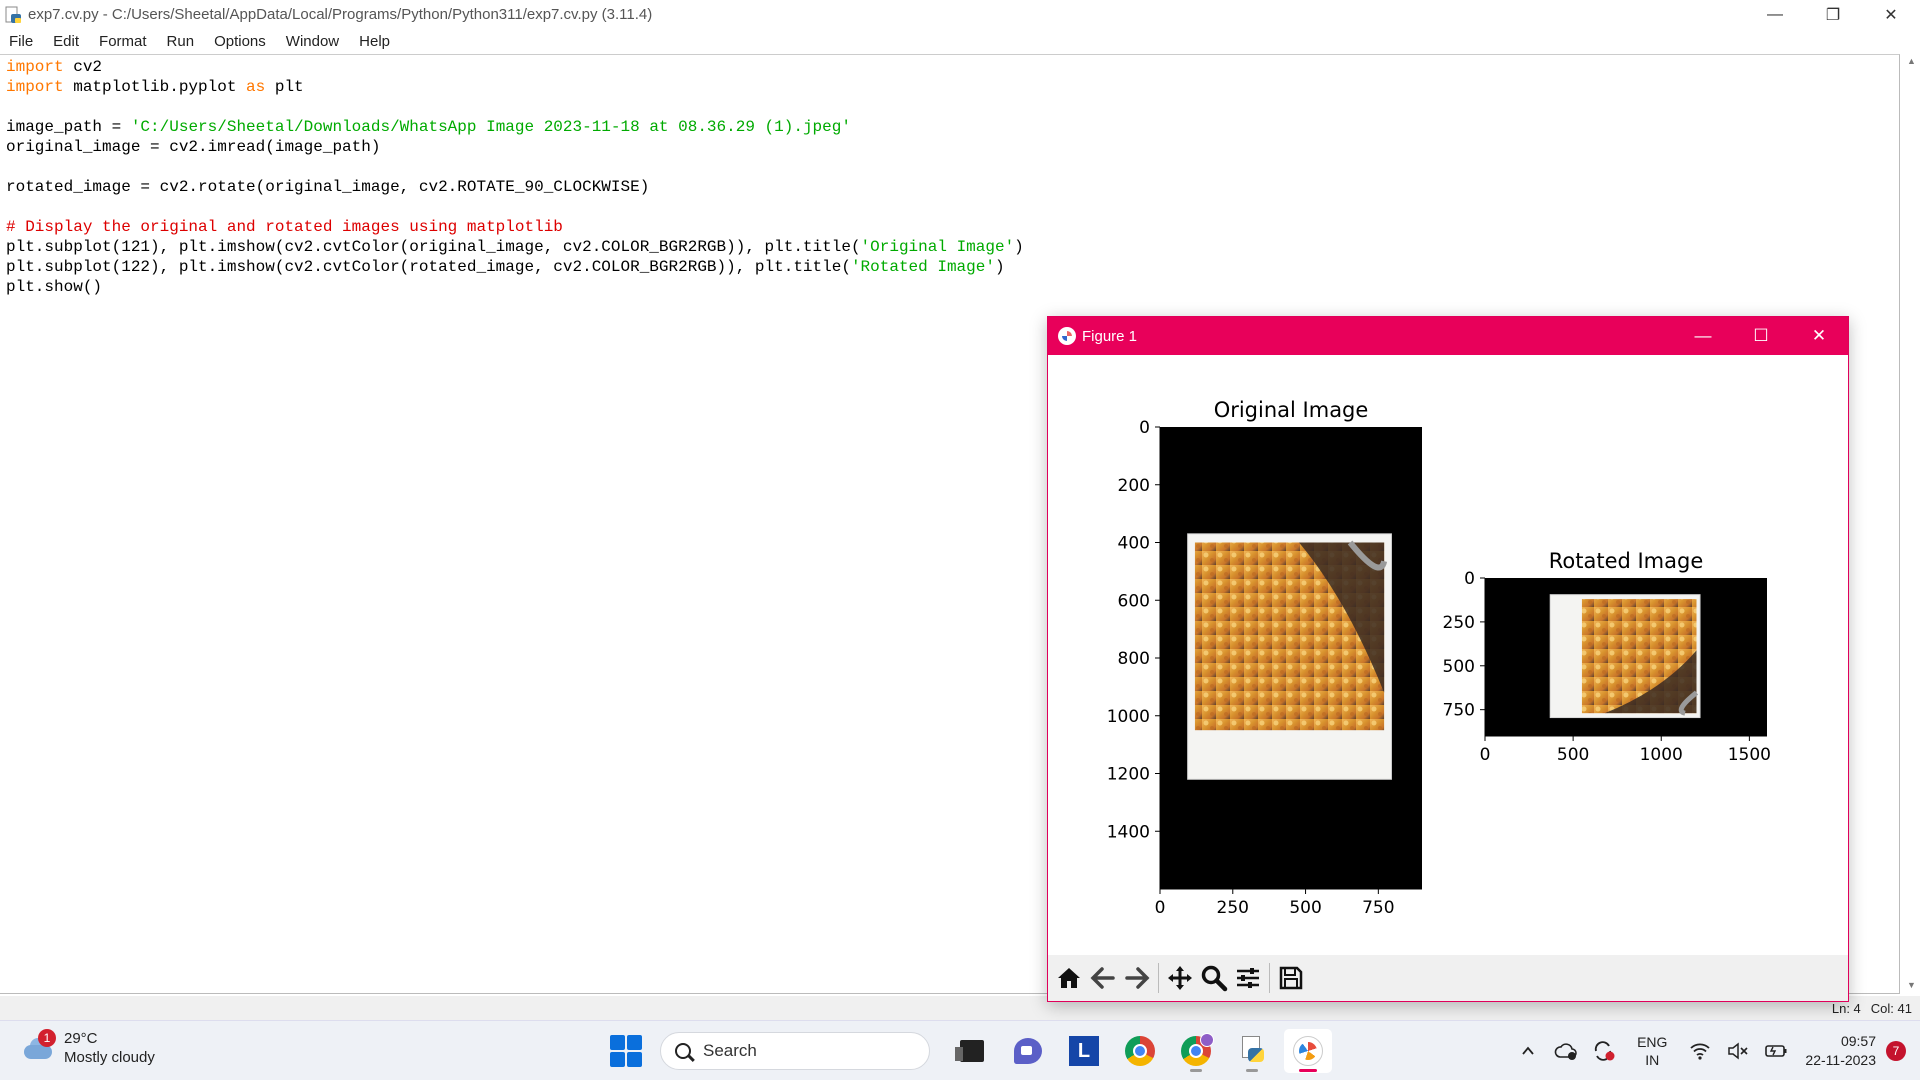  What do you see at coordinates (1158, 978) in the screenshot?
I see `toolbar-separator` at bounding box center [1158, 978].